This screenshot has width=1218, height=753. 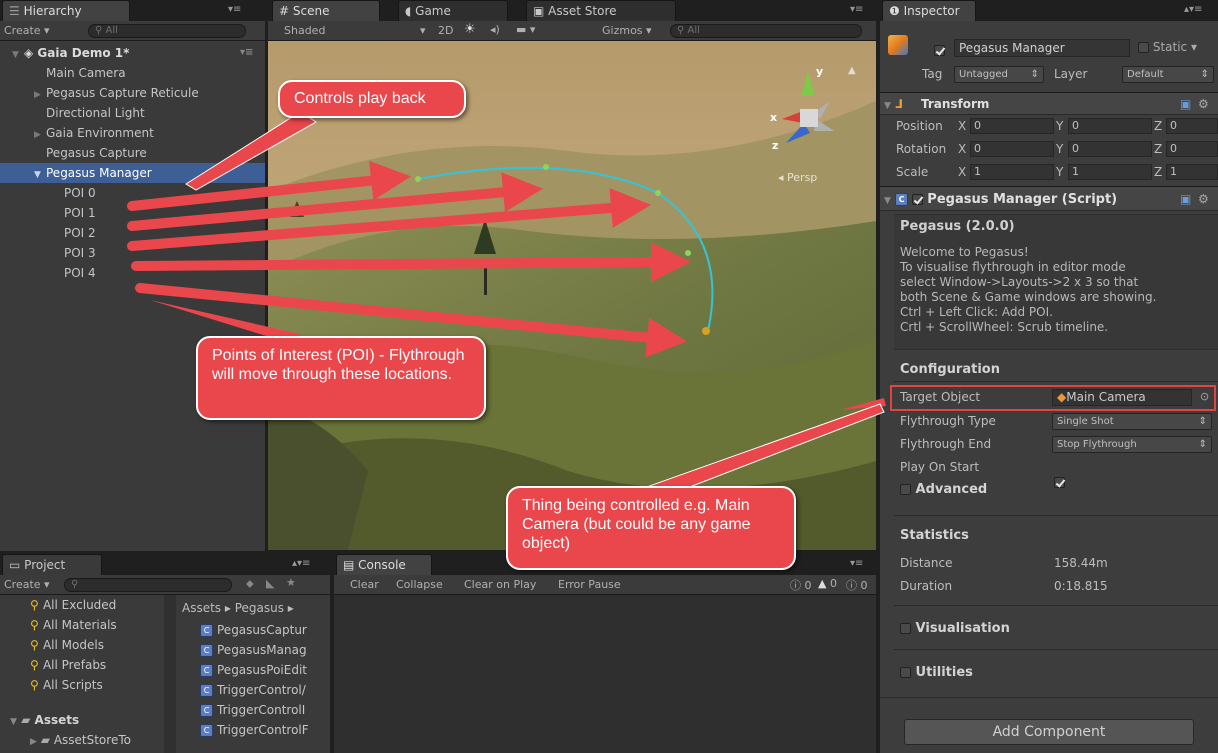 What do you see at coordinates (73, 625) in the screenshot?
I see `favorite-item: ⚲ All Materials` at bounding box center [73, 625].